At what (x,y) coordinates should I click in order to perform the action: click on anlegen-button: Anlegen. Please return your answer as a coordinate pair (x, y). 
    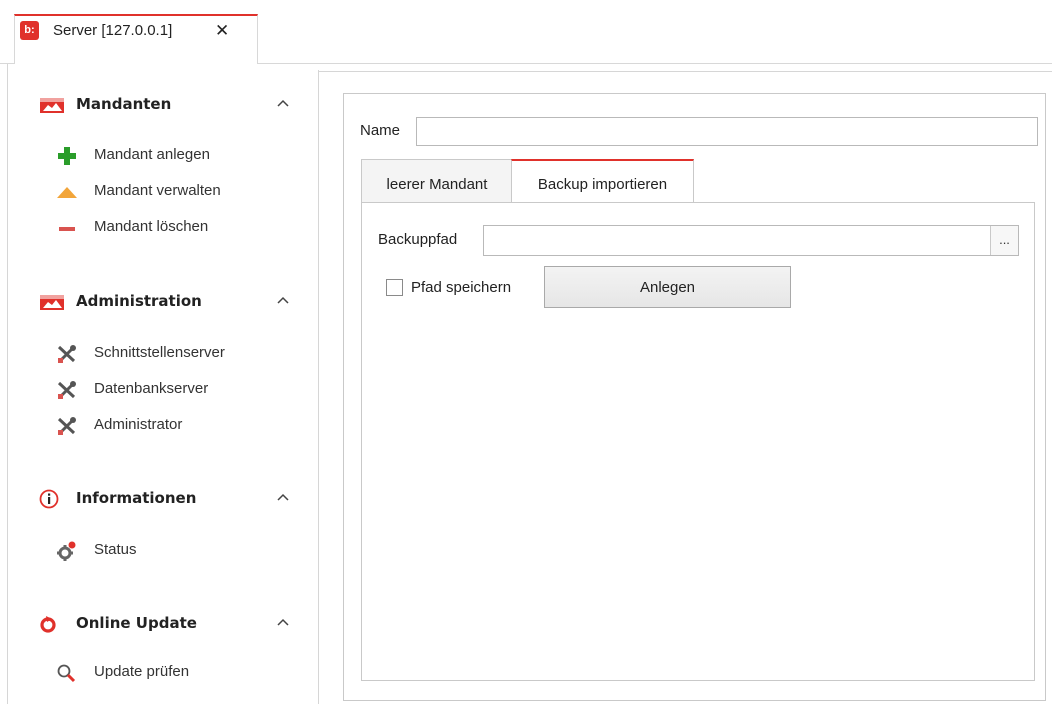
    Looking at the image, I should click on (667, 287).